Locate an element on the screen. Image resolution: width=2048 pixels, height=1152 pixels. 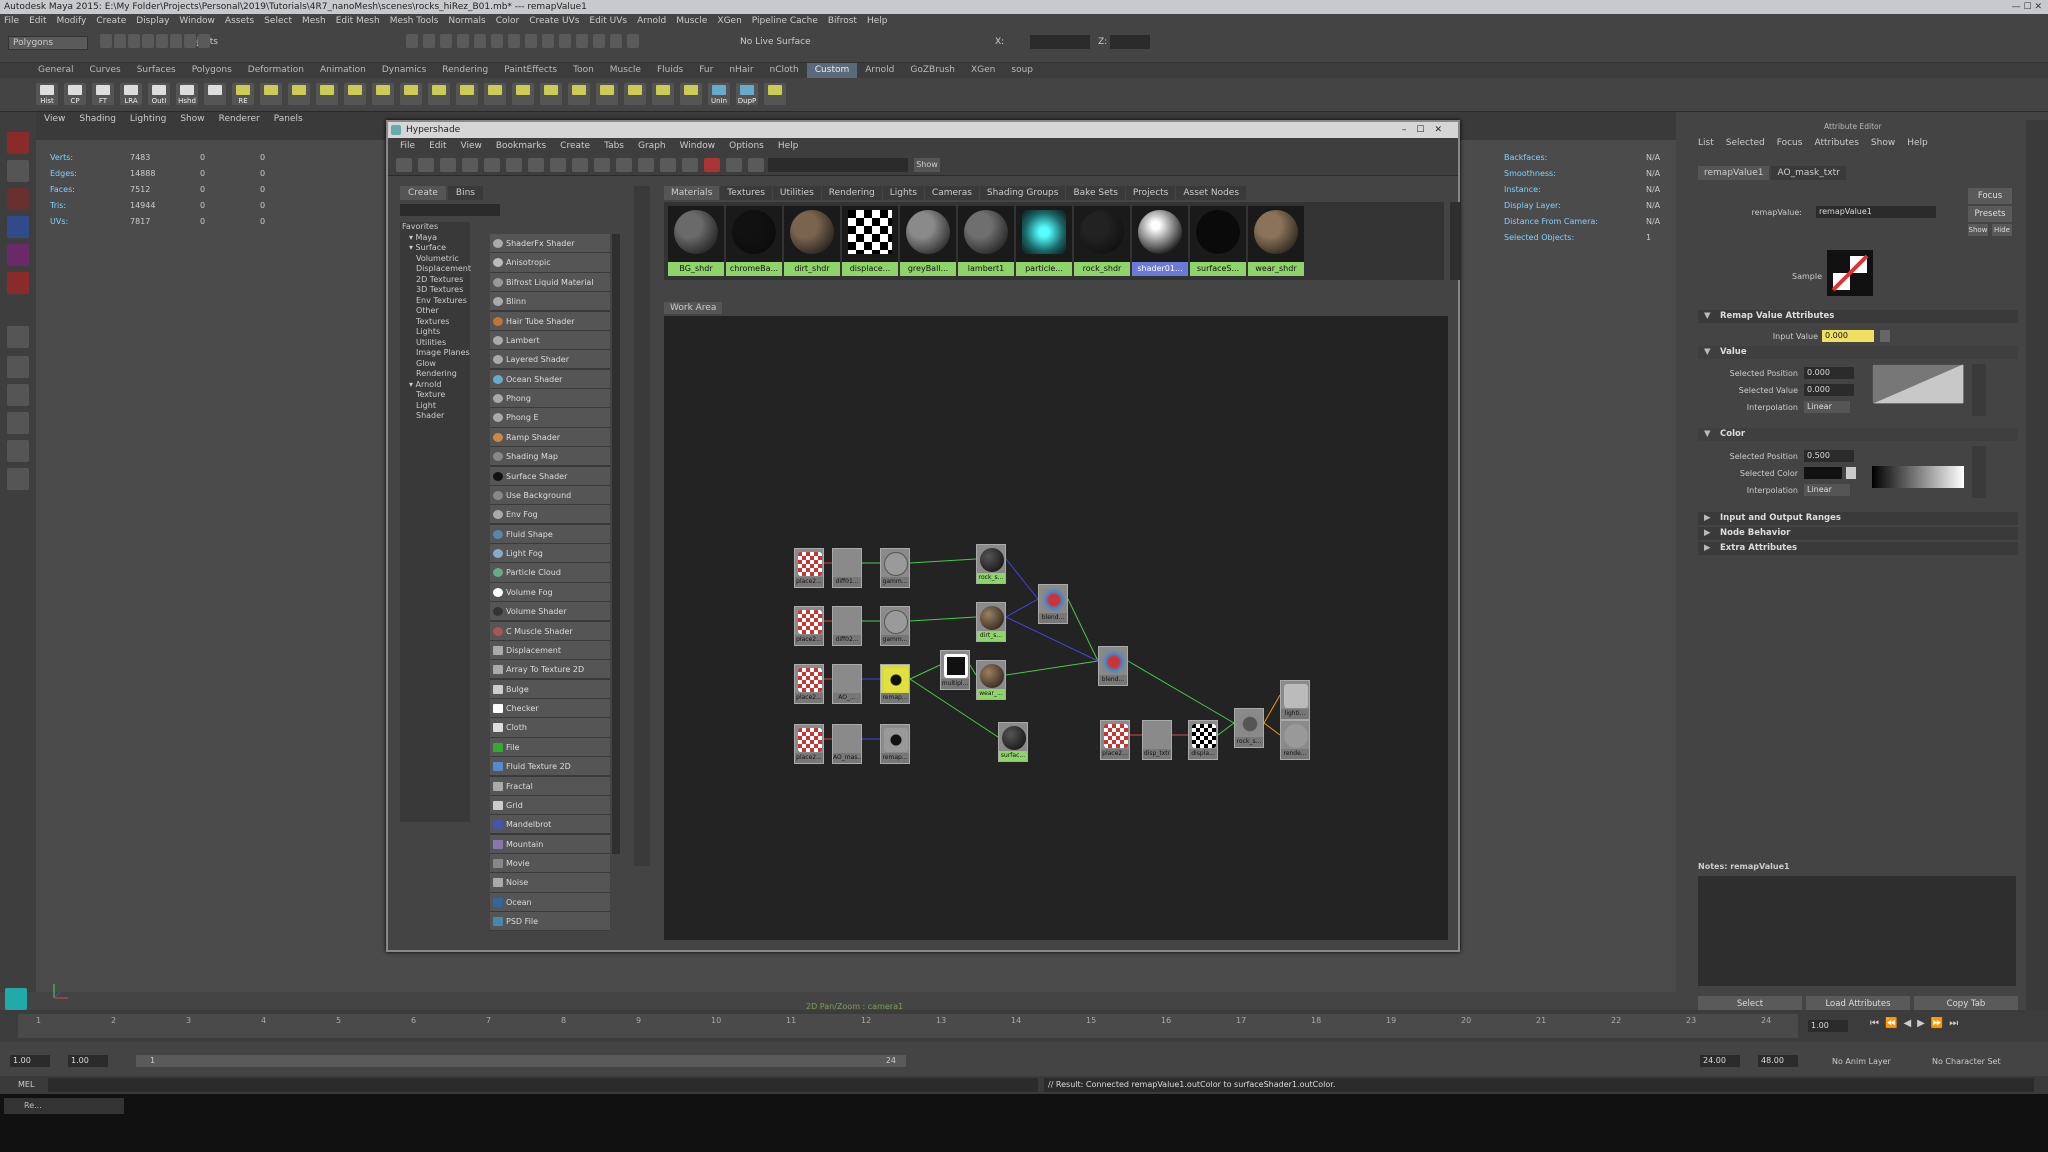
shelf-icon-re: RE is located at coordinates (243, 94).